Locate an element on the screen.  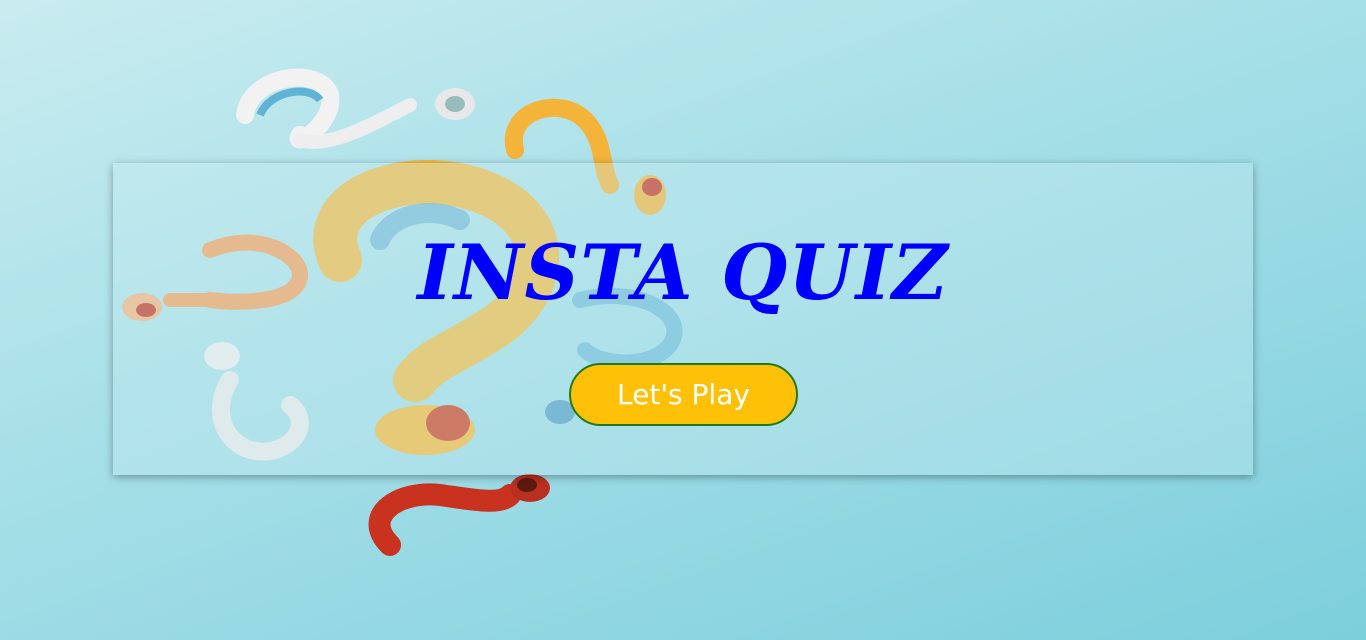
lets-play-button: Let's Play is located at coordinates (683, 394).